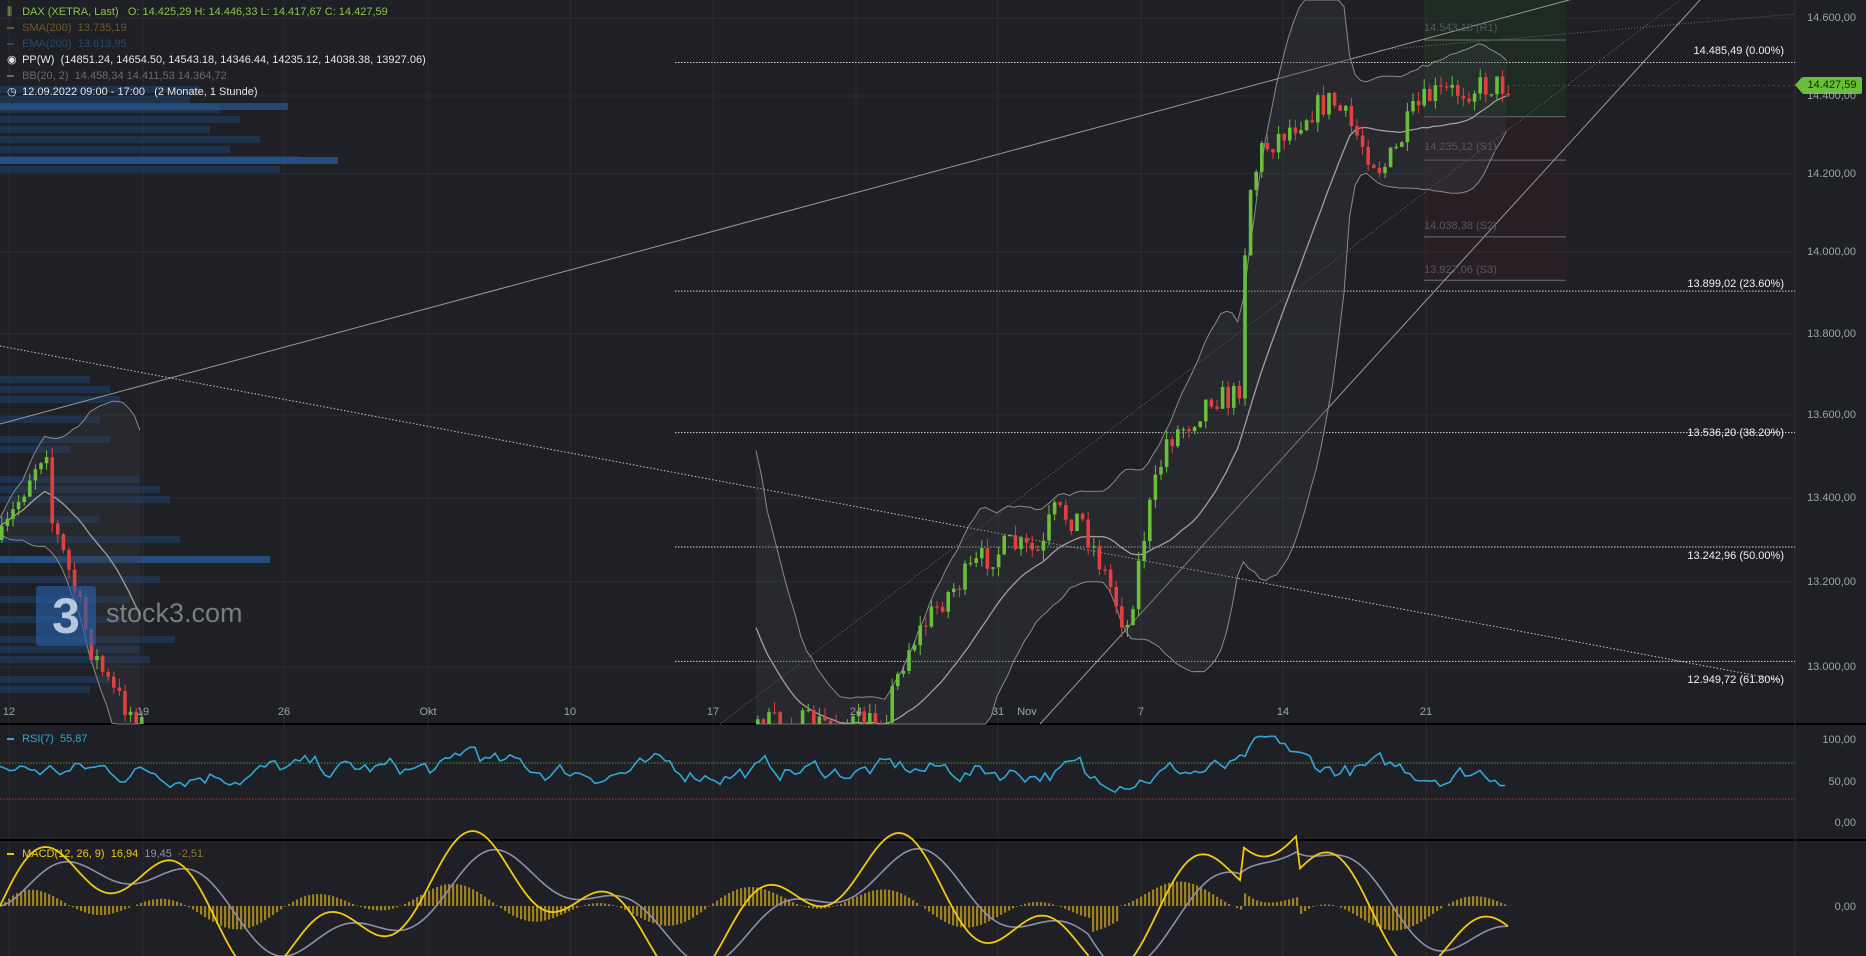 The height and width of the screenshot is (956, 1866). What do you see at coordinates (1845, 907) in the screenshot?
I see `macd-y-tick: 0,00` at bounding box center [1845, 907].